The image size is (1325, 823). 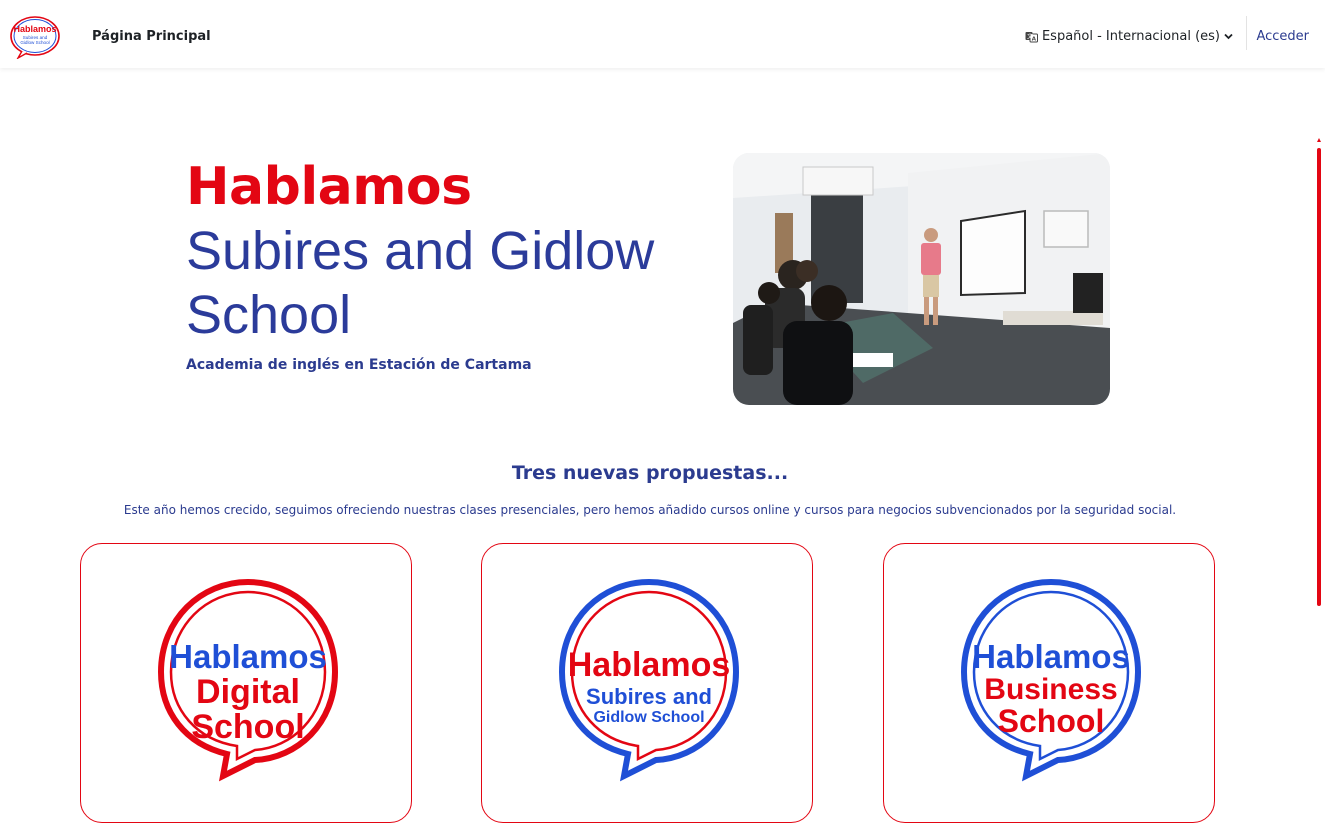 I want to click on login-link: Acceder, so click(x=1282, y=36).